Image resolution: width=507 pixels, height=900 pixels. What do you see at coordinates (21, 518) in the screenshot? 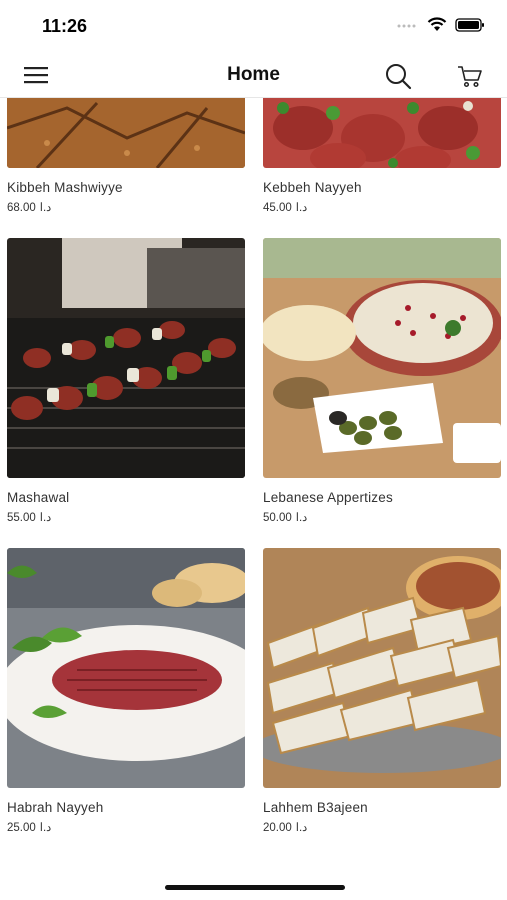
I see `price-value: 55.00` at bounding box center [21, 518].